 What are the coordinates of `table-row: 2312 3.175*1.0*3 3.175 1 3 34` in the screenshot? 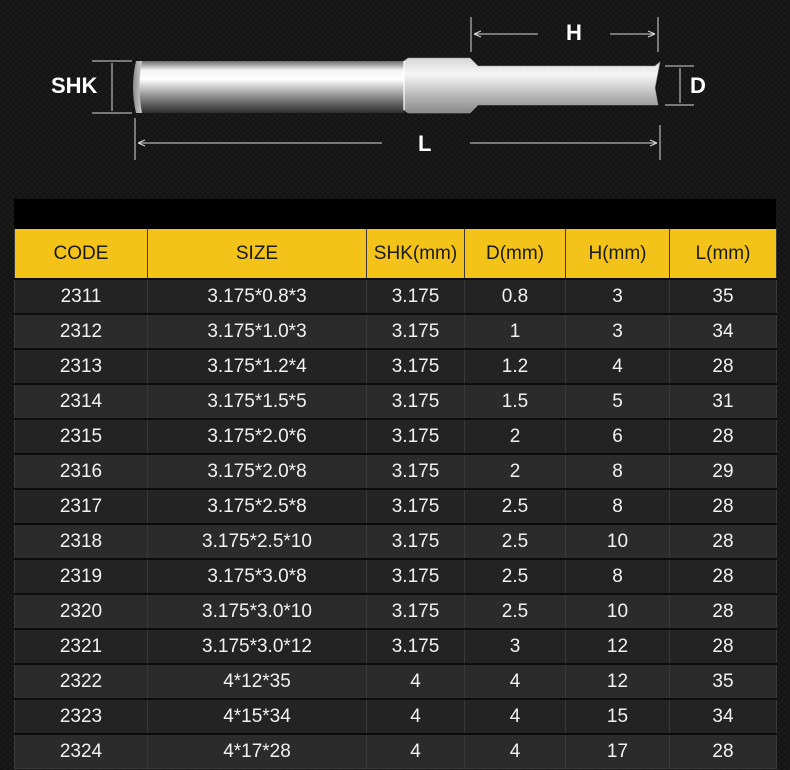 It's located at (395, 331).